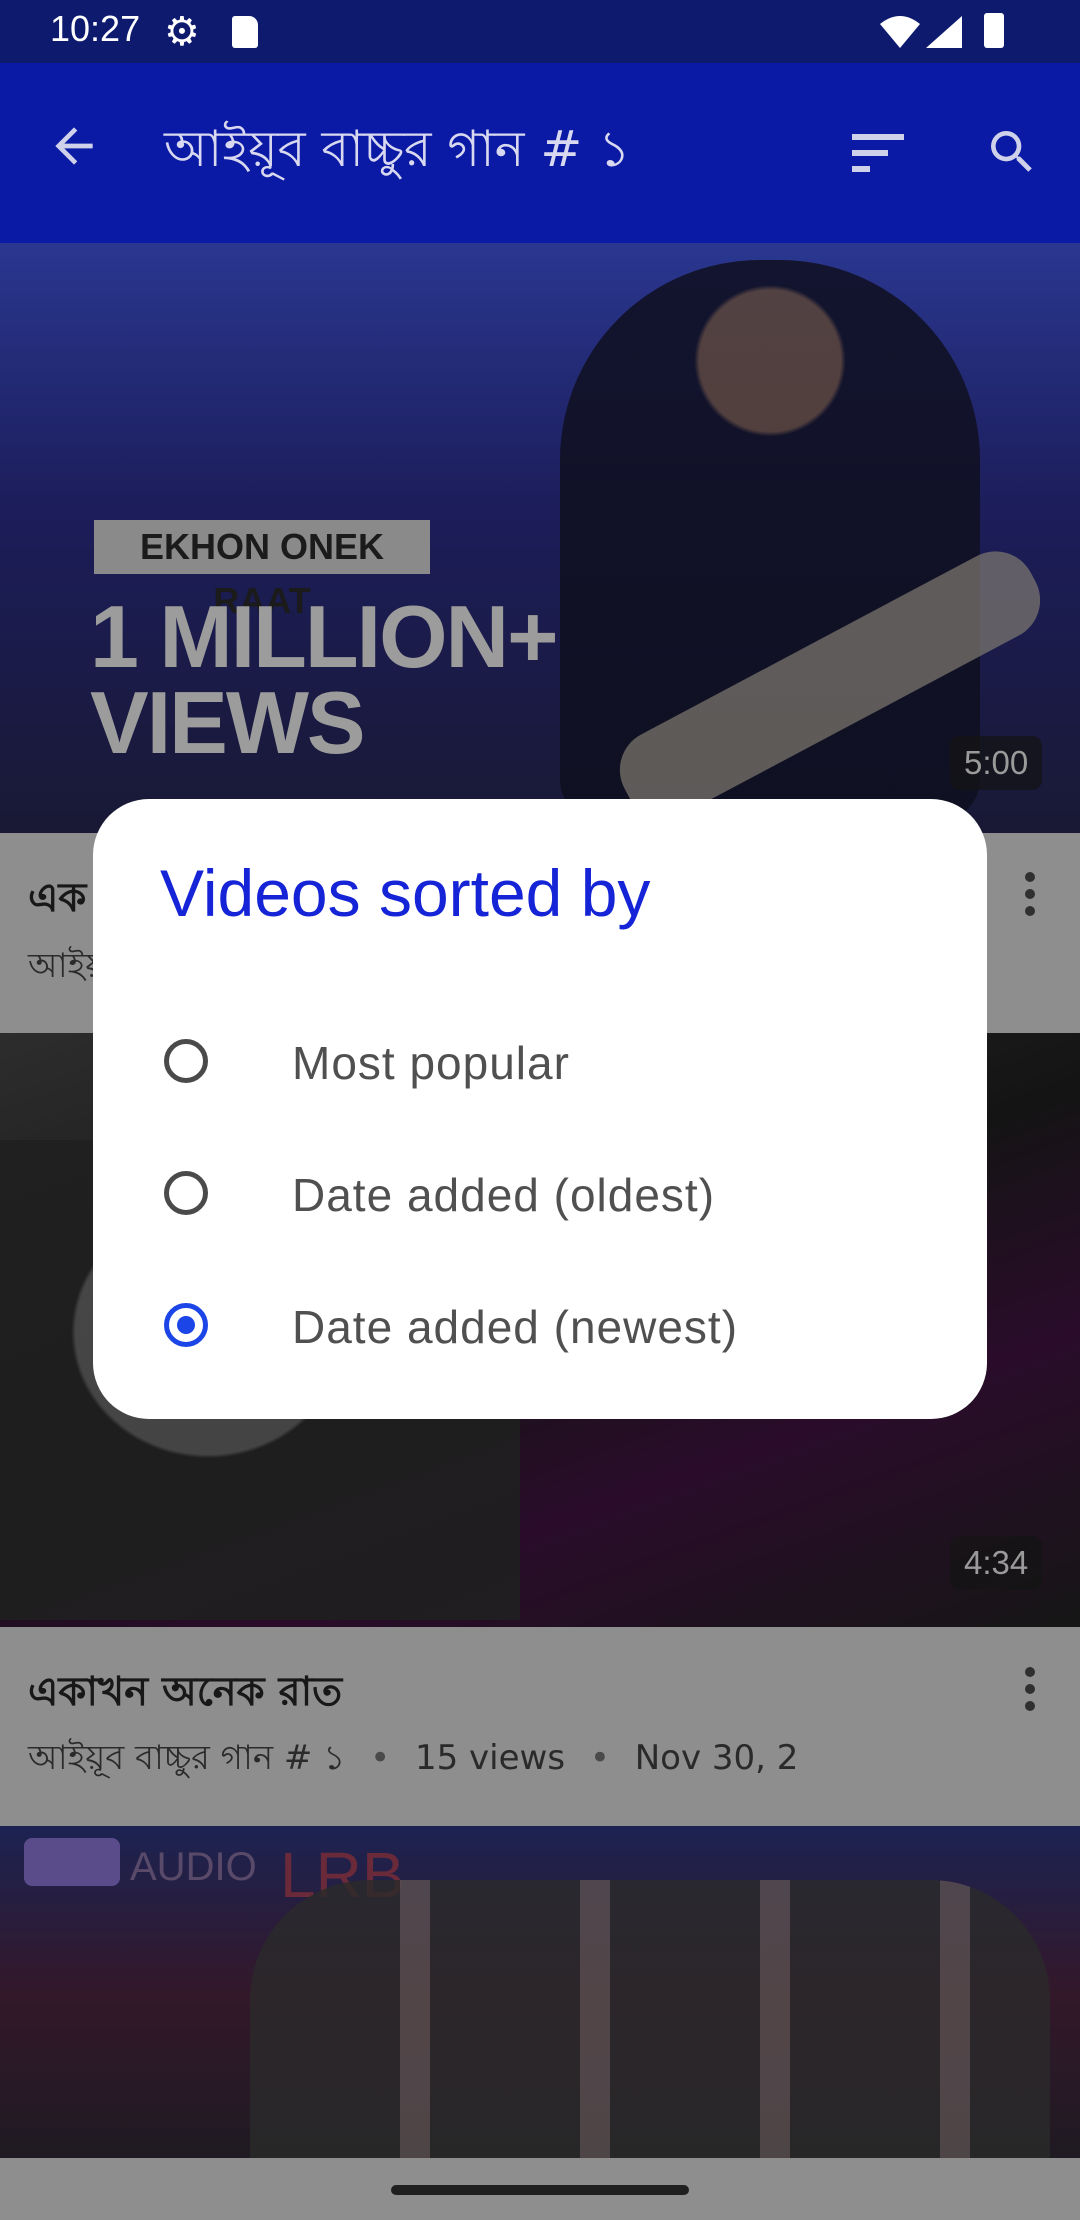  What do you see at coordinates (193, 1867) in the screenshot?
I see `thumbnail-text-audio: AUDIO` at bounding box center [193, 1867].